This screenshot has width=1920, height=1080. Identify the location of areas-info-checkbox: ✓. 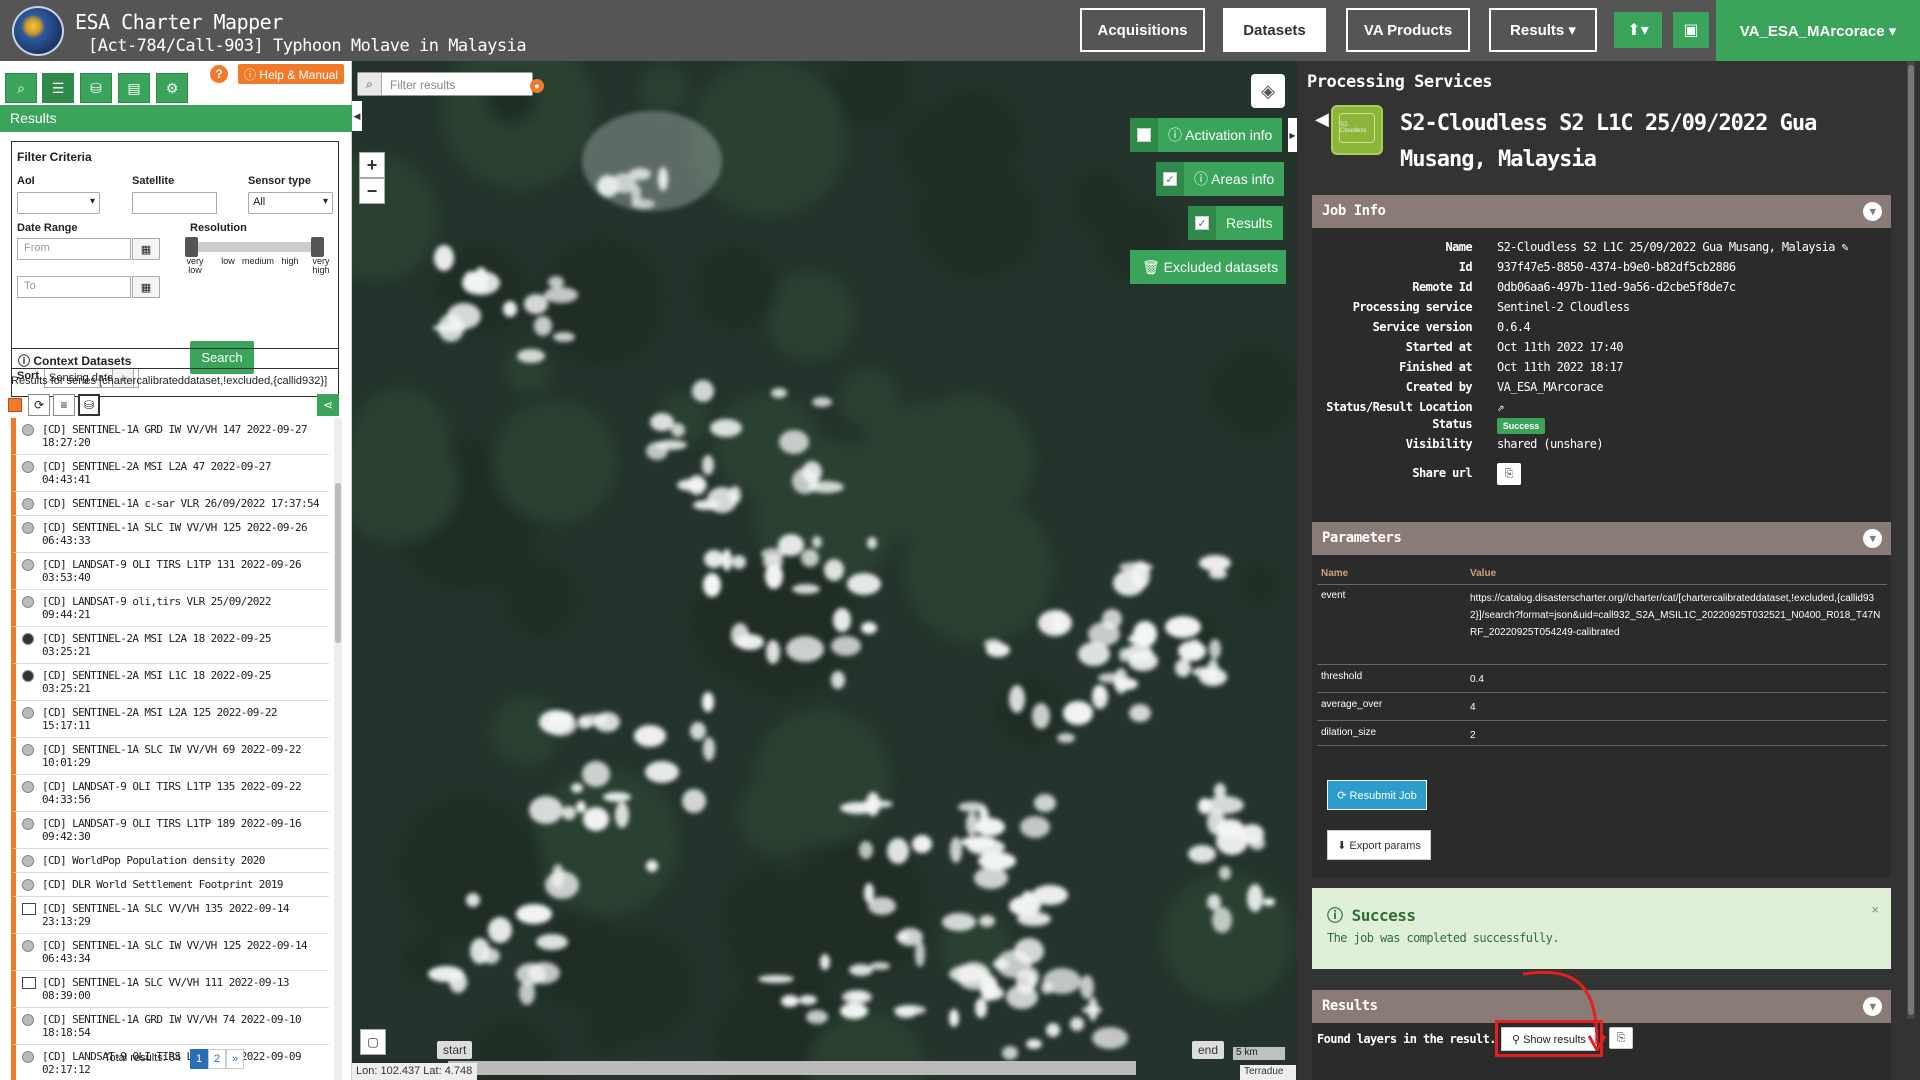
(1170, 179).